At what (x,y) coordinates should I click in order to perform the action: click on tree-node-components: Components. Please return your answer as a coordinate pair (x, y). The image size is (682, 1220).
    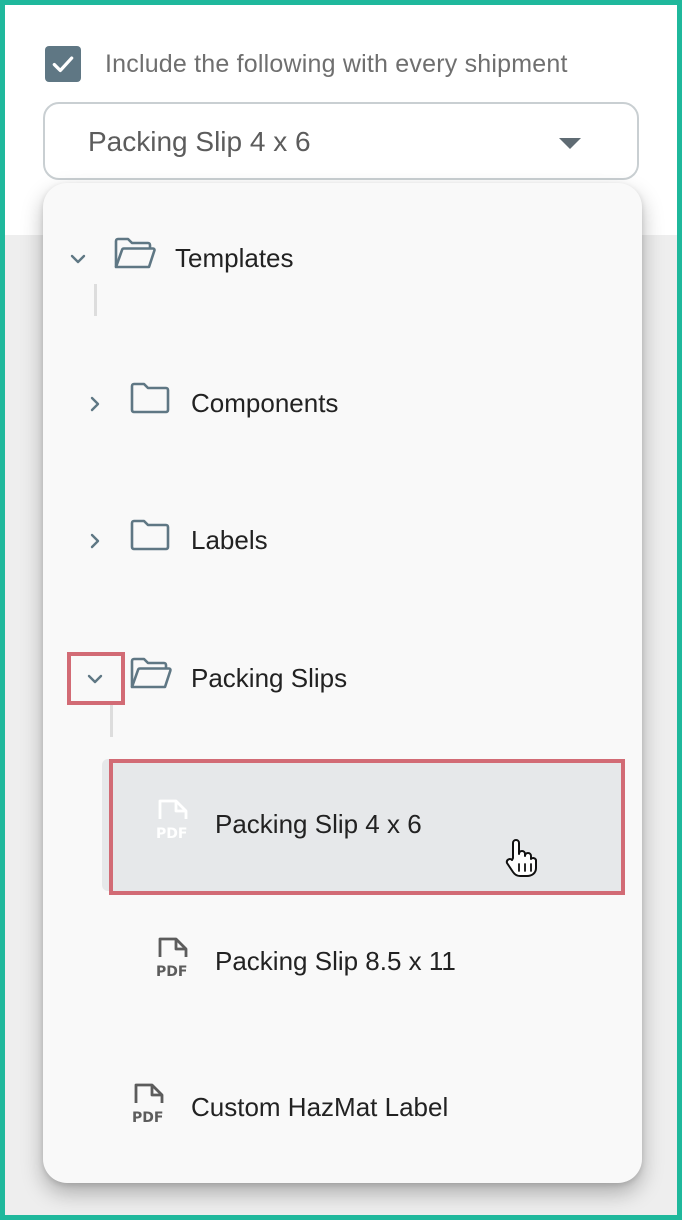
    Looking at the image, I should click on (264, 403).